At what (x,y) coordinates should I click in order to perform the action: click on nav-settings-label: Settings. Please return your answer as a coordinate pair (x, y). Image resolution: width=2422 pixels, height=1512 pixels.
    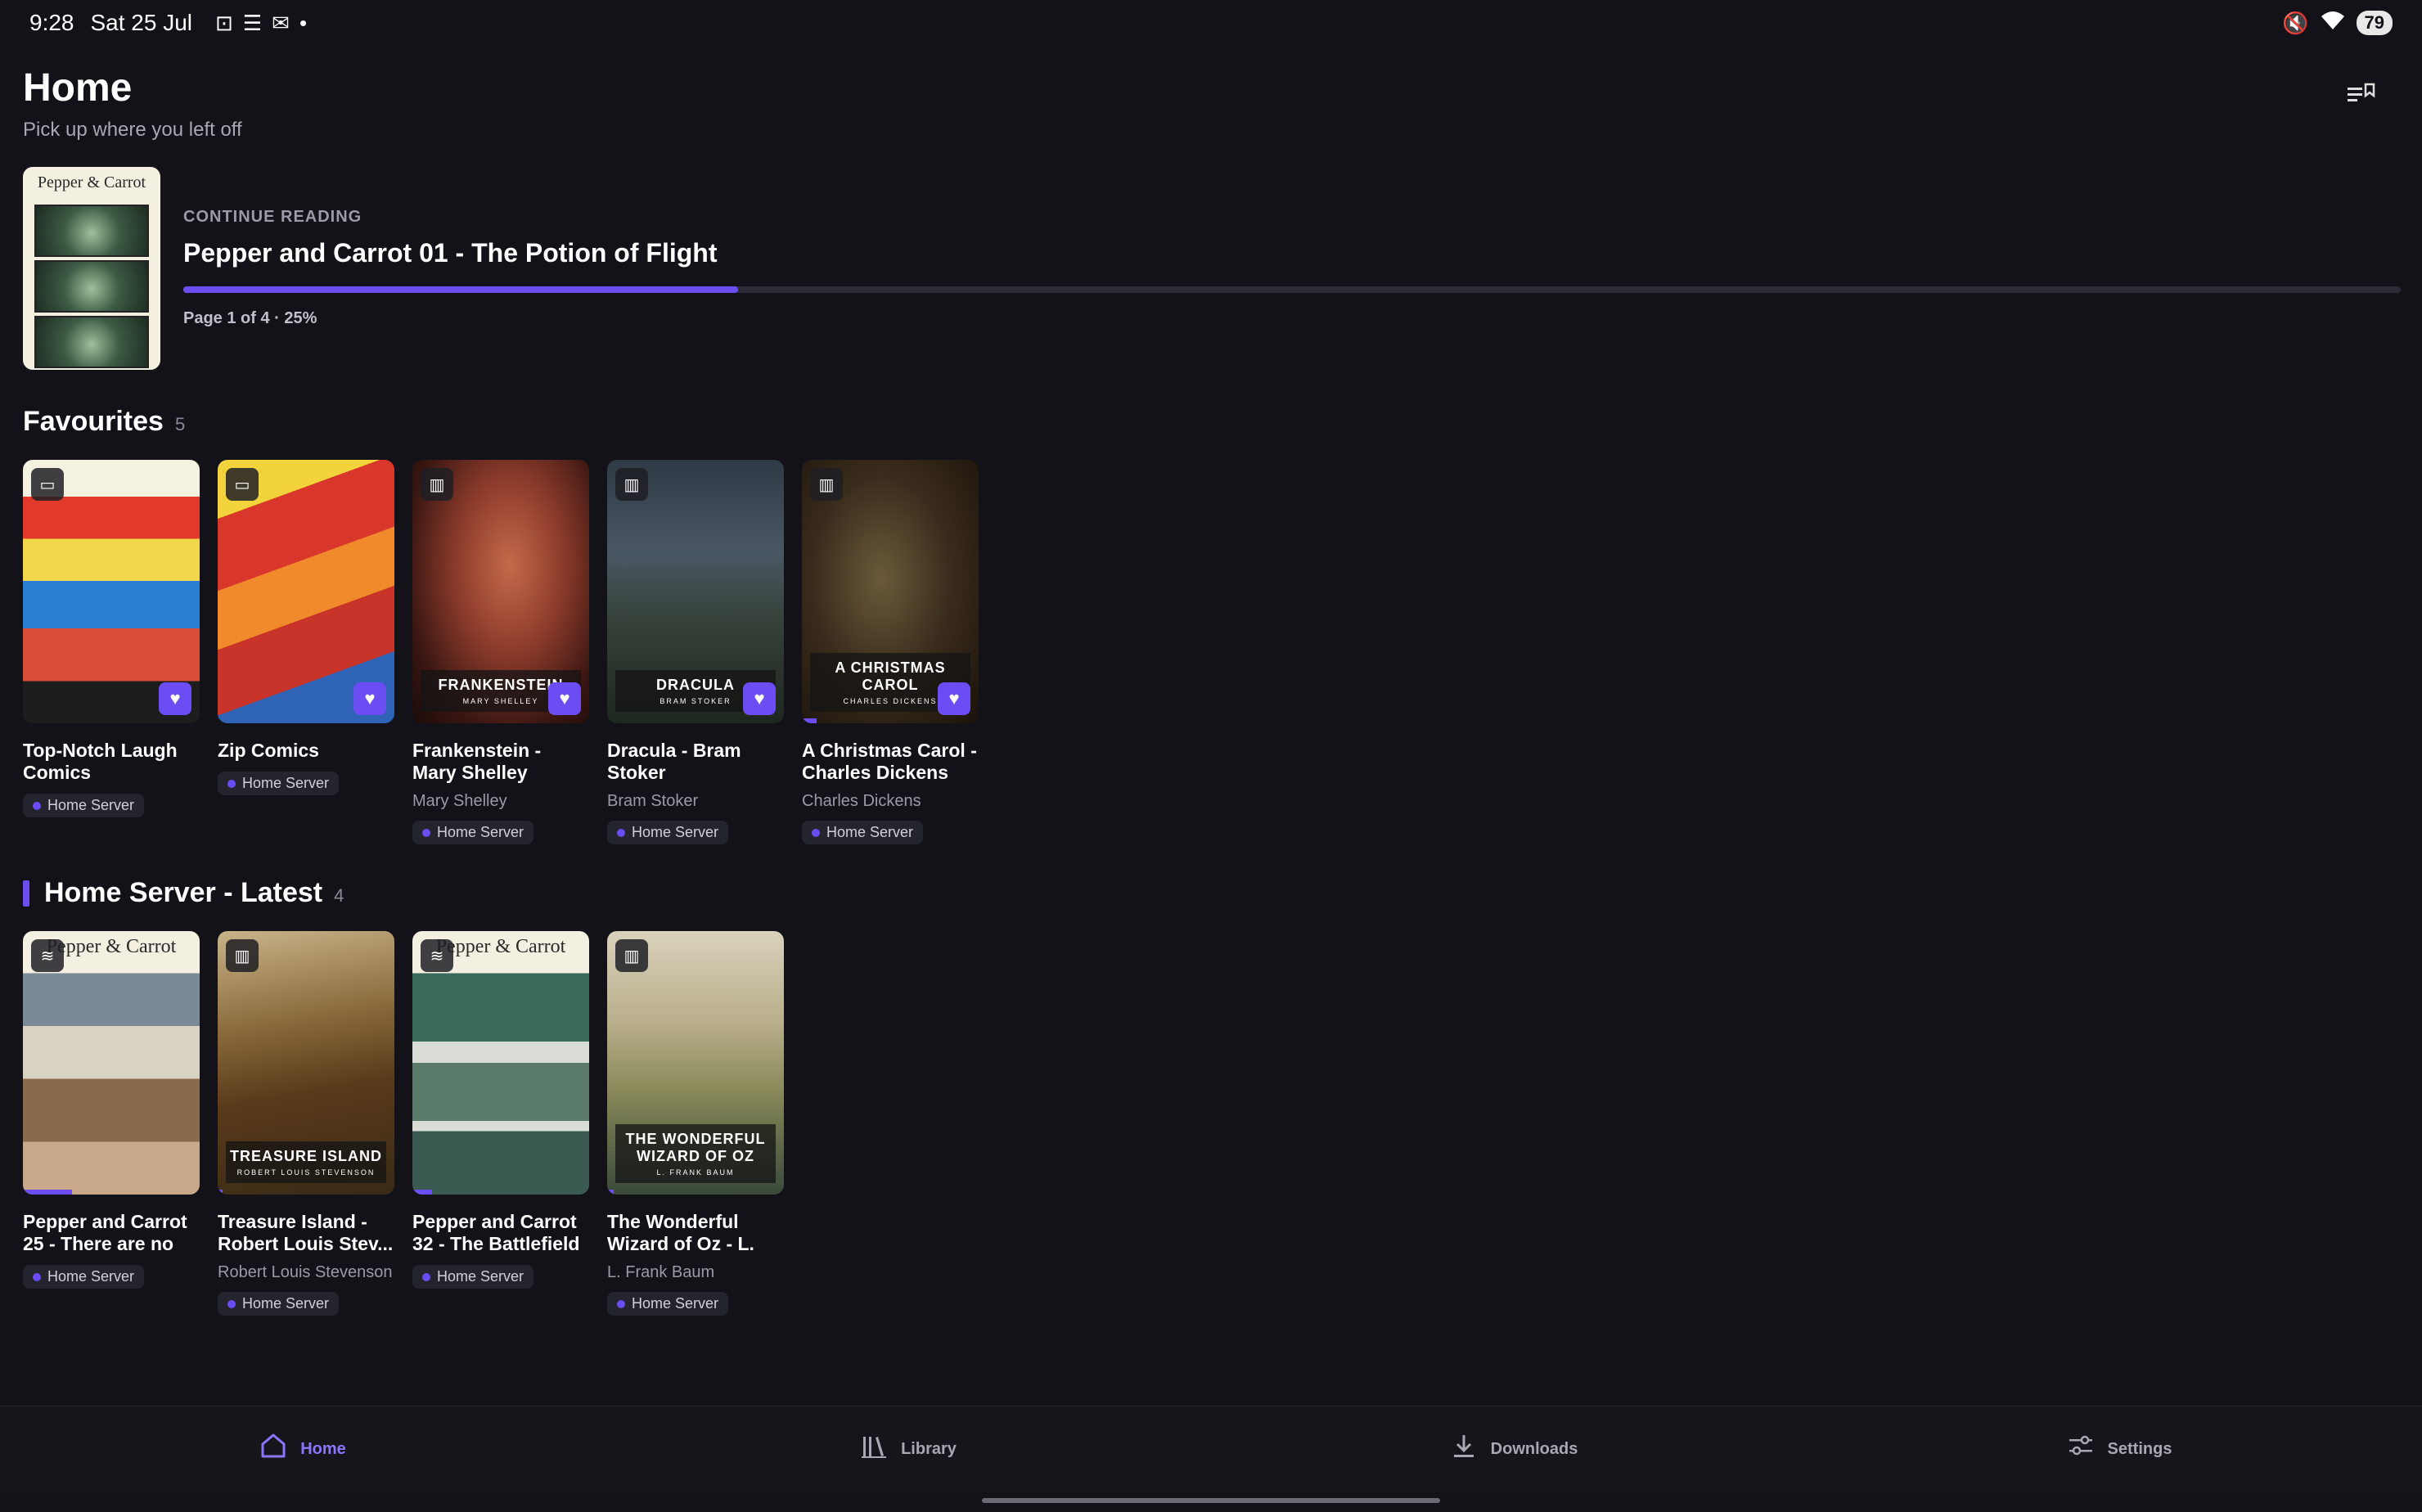
    Looking at the image, I should click on (2139, 1449).